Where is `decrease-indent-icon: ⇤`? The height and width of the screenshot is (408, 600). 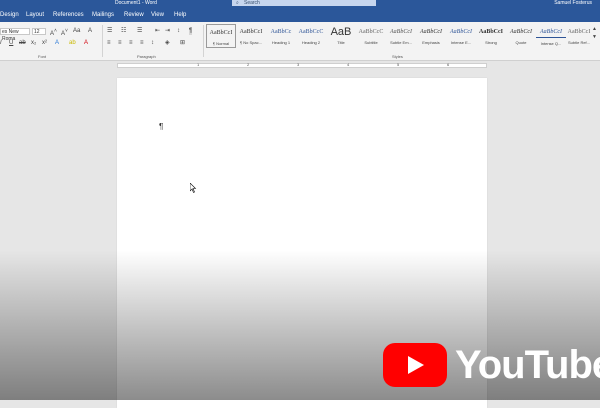
decrease-indent-icon: ⇤ is located at coordinates (157, 31).